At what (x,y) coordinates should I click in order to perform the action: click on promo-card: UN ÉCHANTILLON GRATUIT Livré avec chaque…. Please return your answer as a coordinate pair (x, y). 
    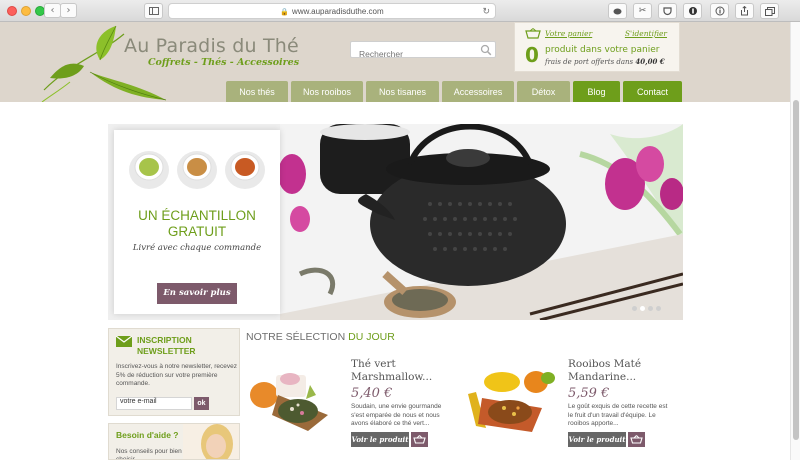
    Looking at the image, I should click on (197, 222).